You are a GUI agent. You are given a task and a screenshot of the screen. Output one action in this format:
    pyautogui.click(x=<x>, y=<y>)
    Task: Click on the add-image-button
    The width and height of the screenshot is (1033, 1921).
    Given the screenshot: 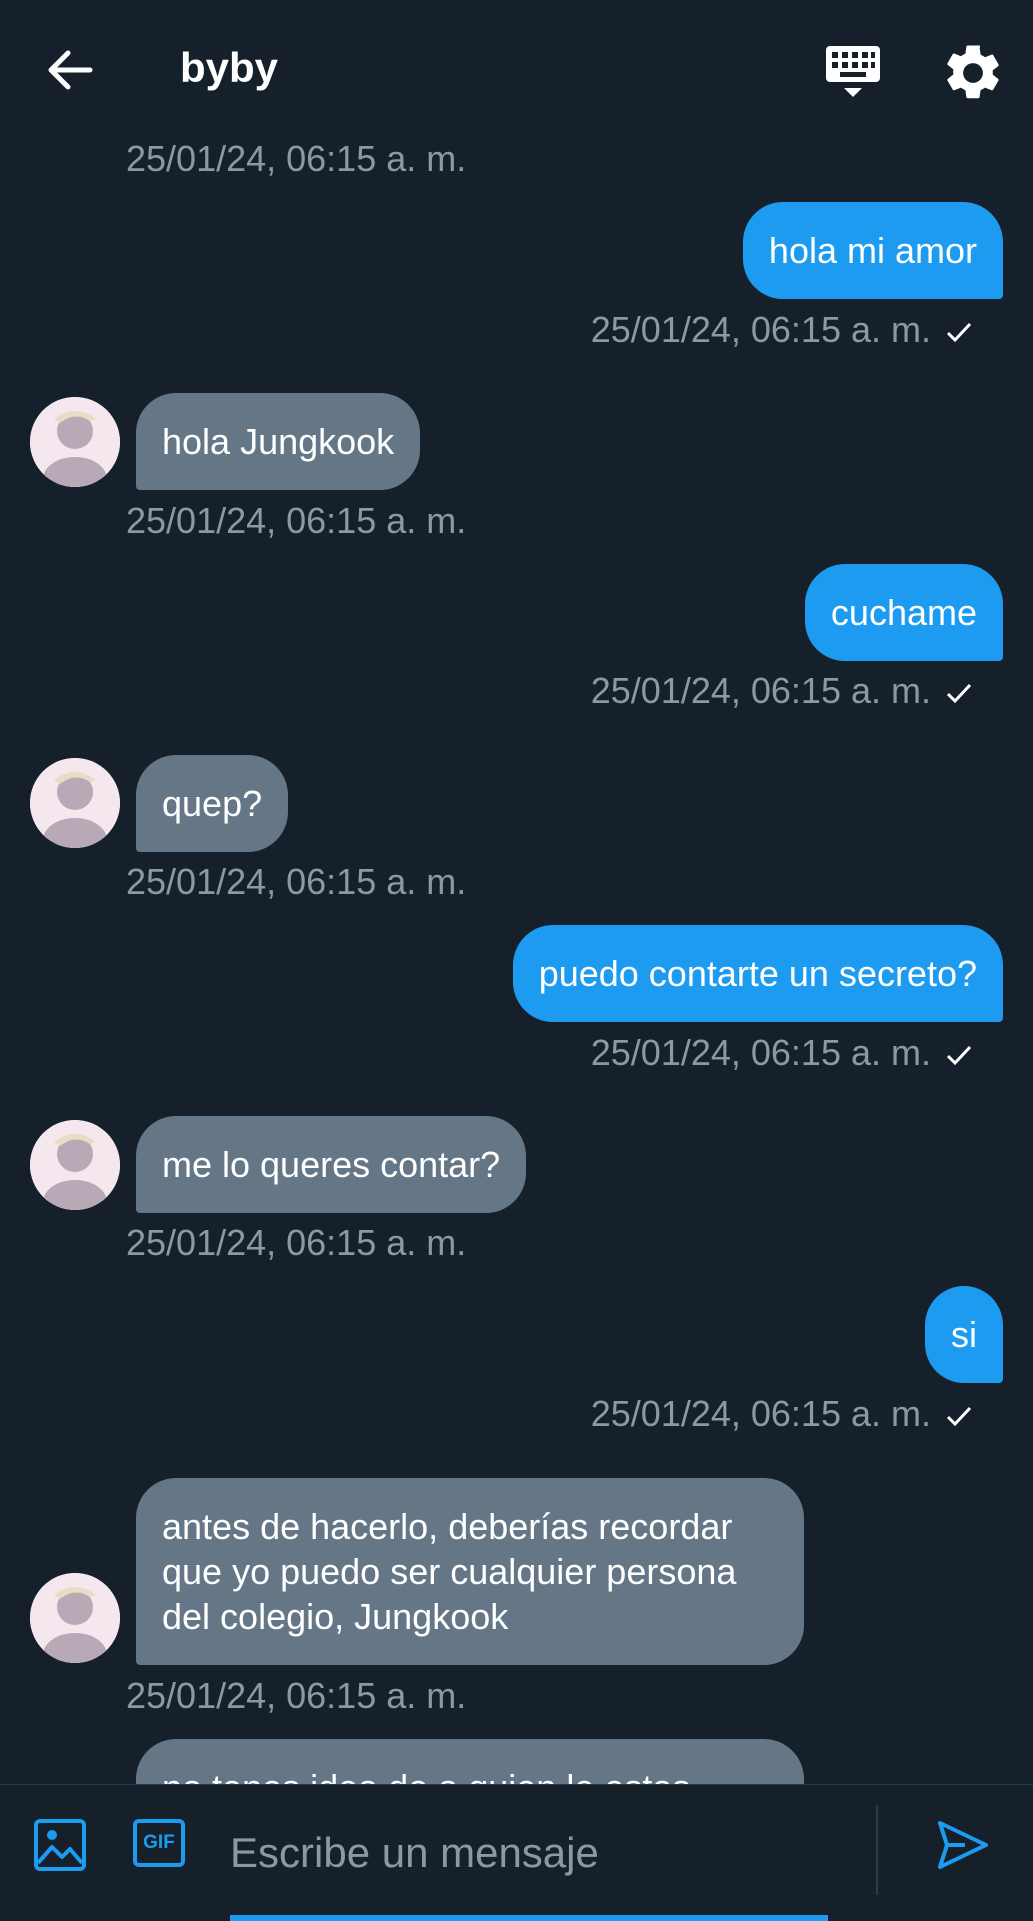 What is the action you would take?
    pyautogui.click(x=60, y=1845)
    